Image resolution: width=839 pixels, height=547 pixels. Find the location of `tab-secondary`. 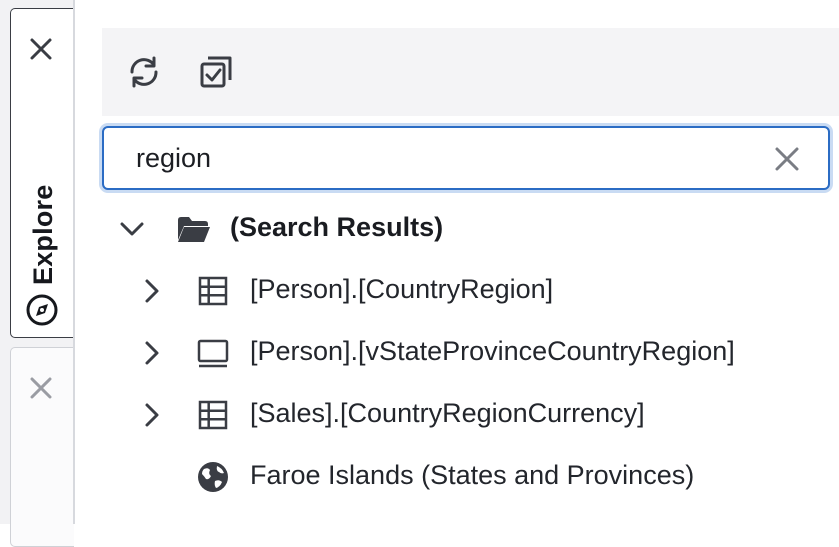

tab-secondary is located at coordinates (42, 447).